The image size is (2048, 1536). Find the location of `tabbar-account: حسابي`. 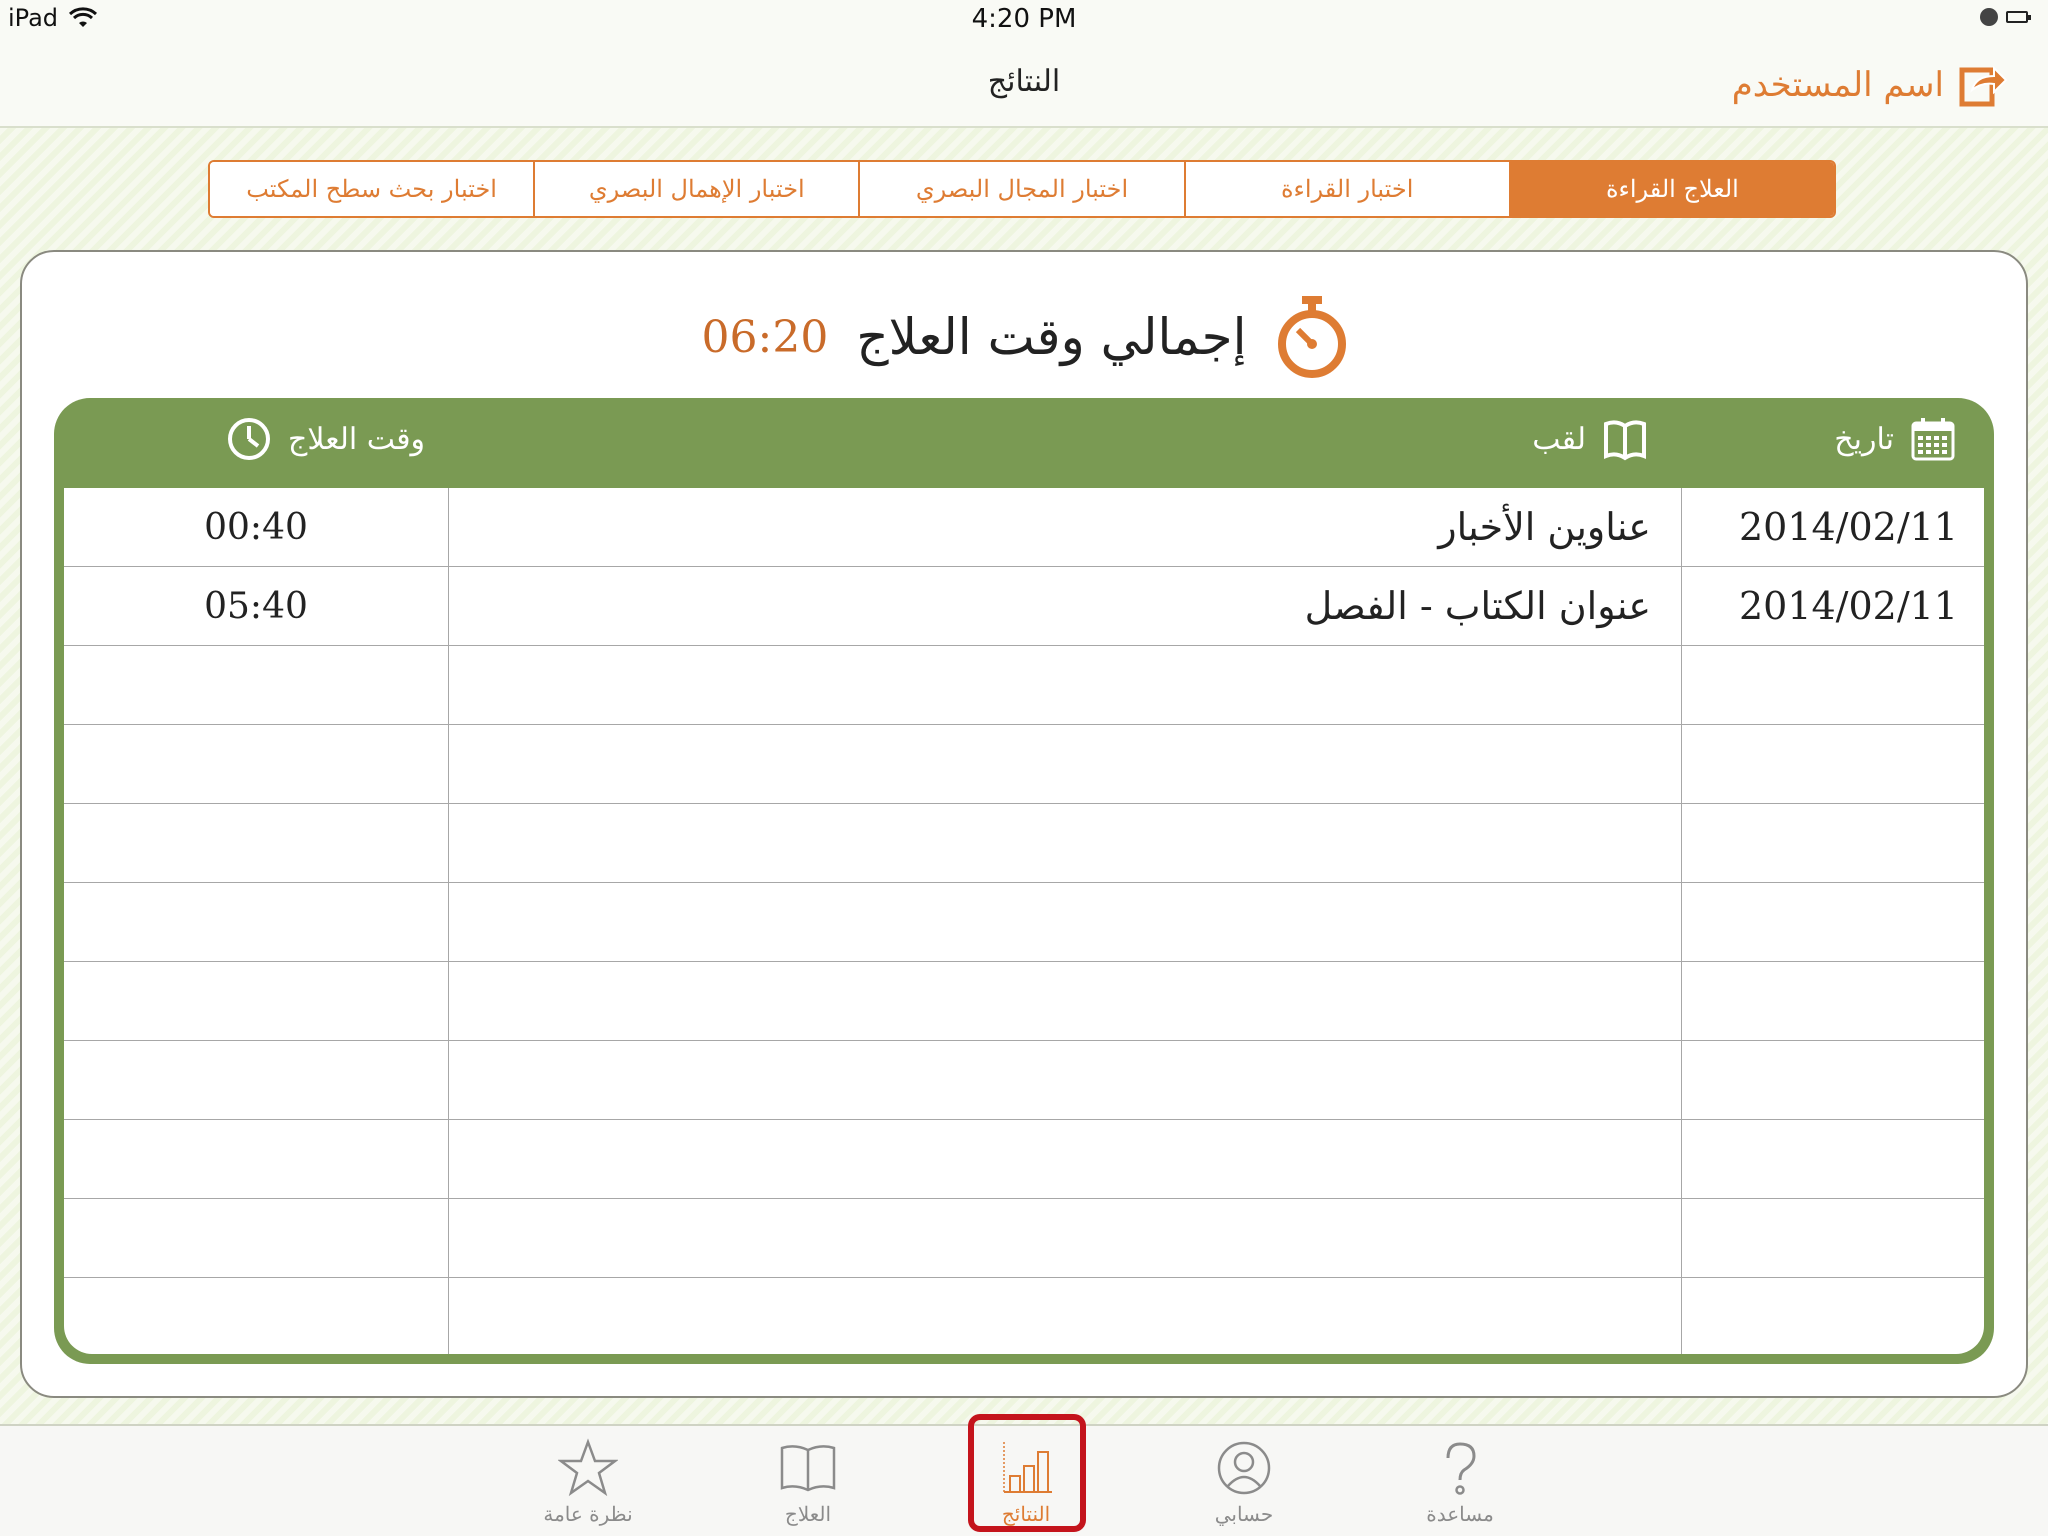

tabbar-account: حسابي is located at coordinates (1244, 1482).